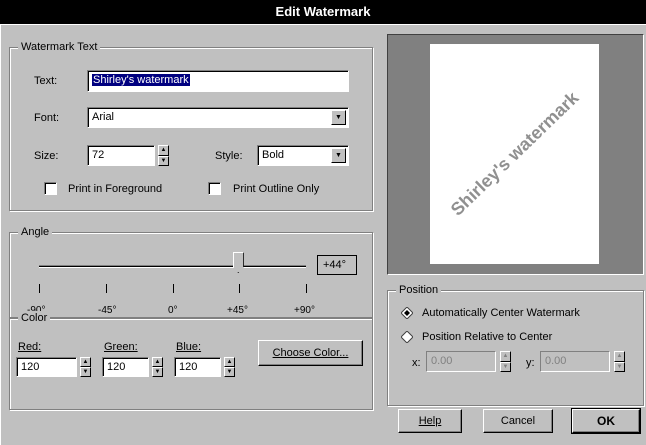 This screenshot has width=646, height=445. What do you see at coordinates (419, 290) in the screenshot?
I see `position-group-label: Position` at bounding box center [419, 290].